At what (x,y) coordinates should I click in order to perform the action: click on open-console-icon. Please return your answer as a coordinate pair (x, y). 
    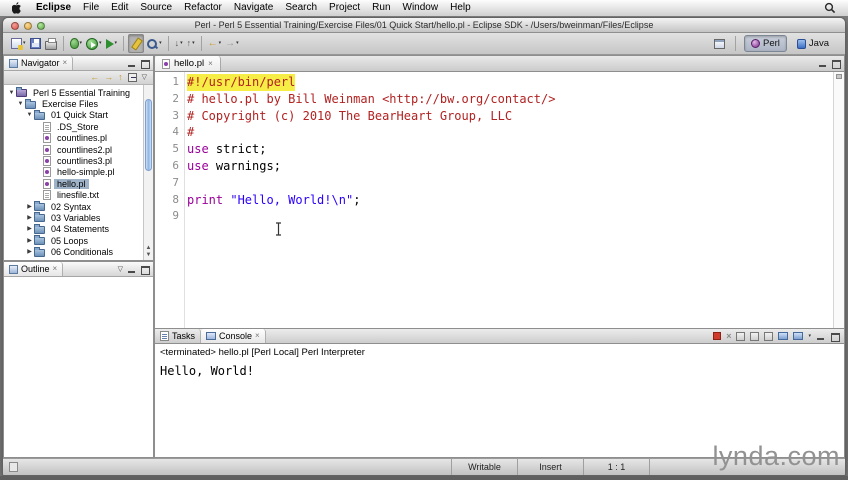
    Looking at the image, I should click on (798, 336).